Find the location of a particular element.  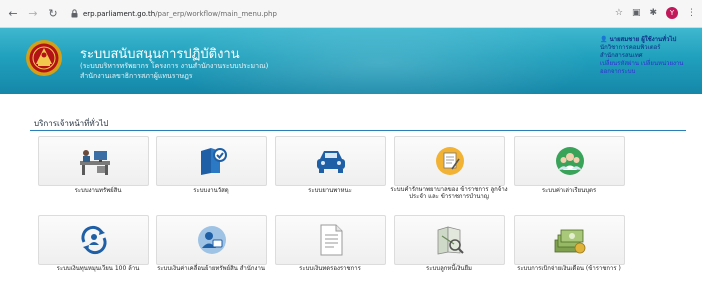

lock-icon is located at coordinates (74, 14).